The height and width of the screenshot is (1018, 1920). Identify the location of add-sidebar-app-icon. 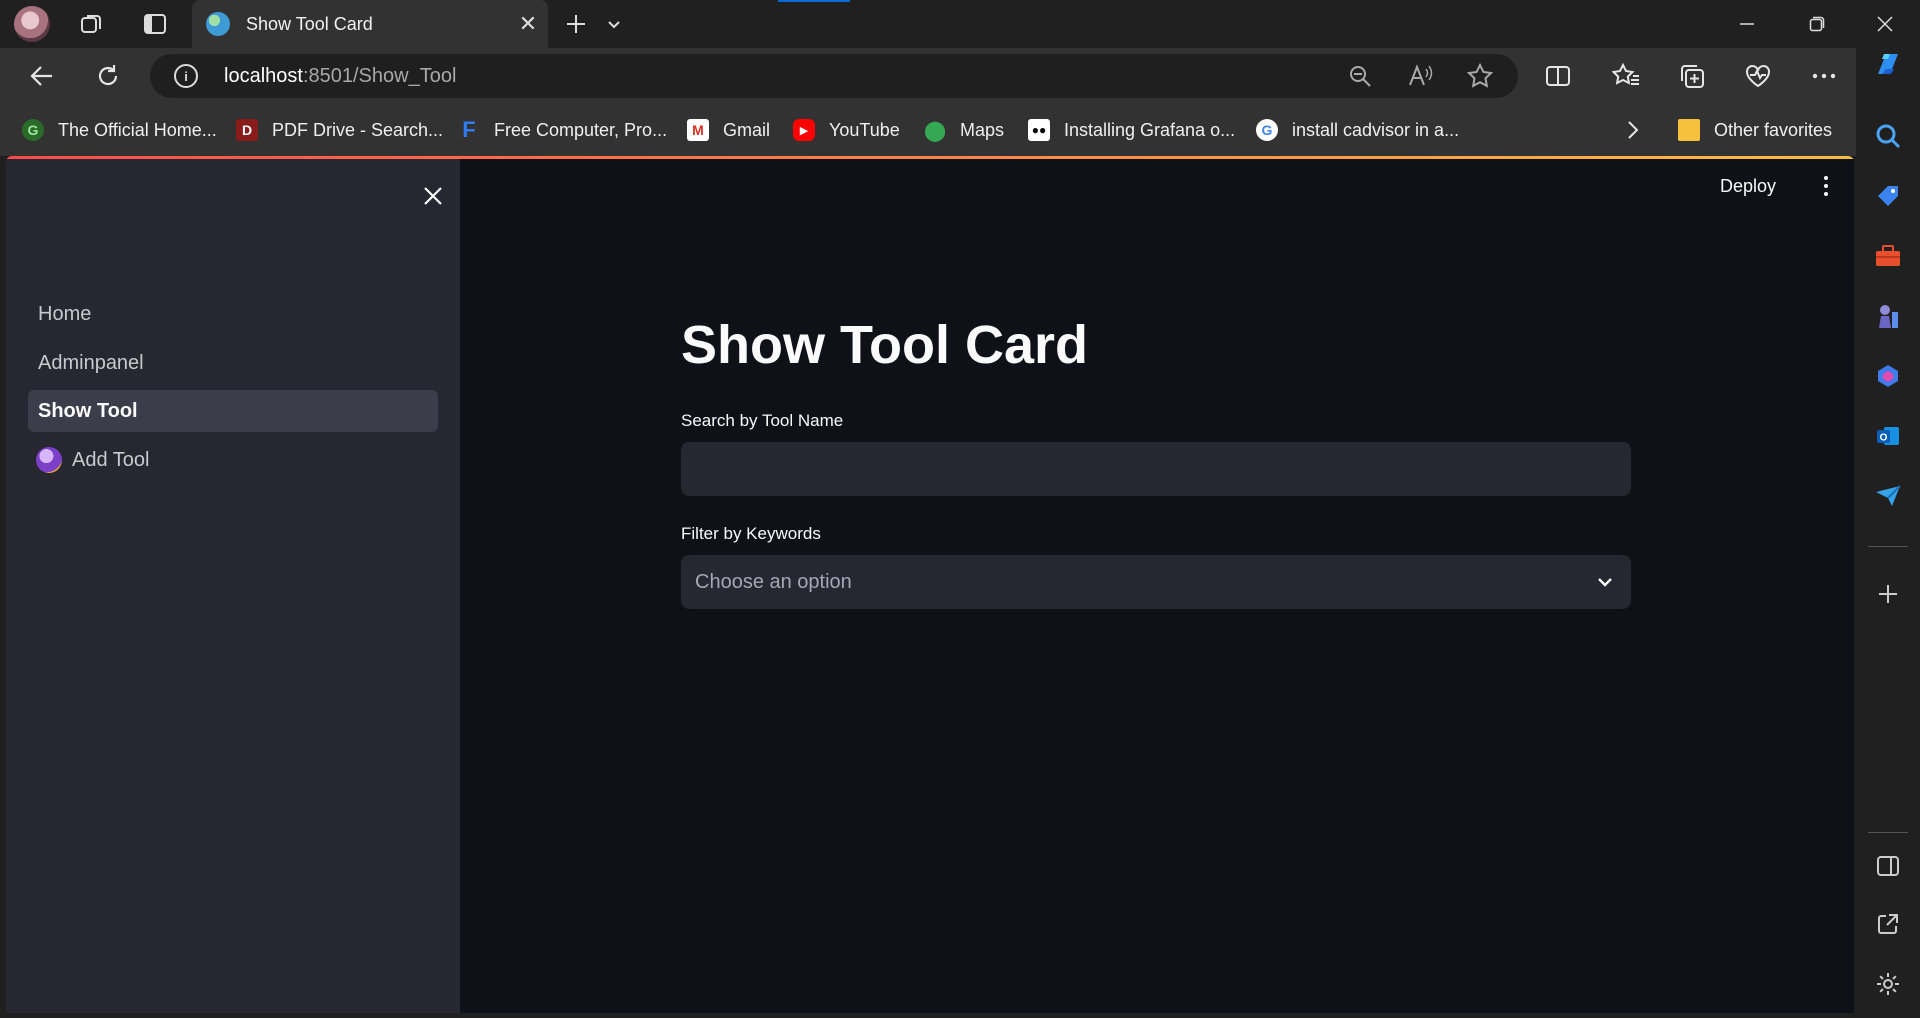
(1888, 594).